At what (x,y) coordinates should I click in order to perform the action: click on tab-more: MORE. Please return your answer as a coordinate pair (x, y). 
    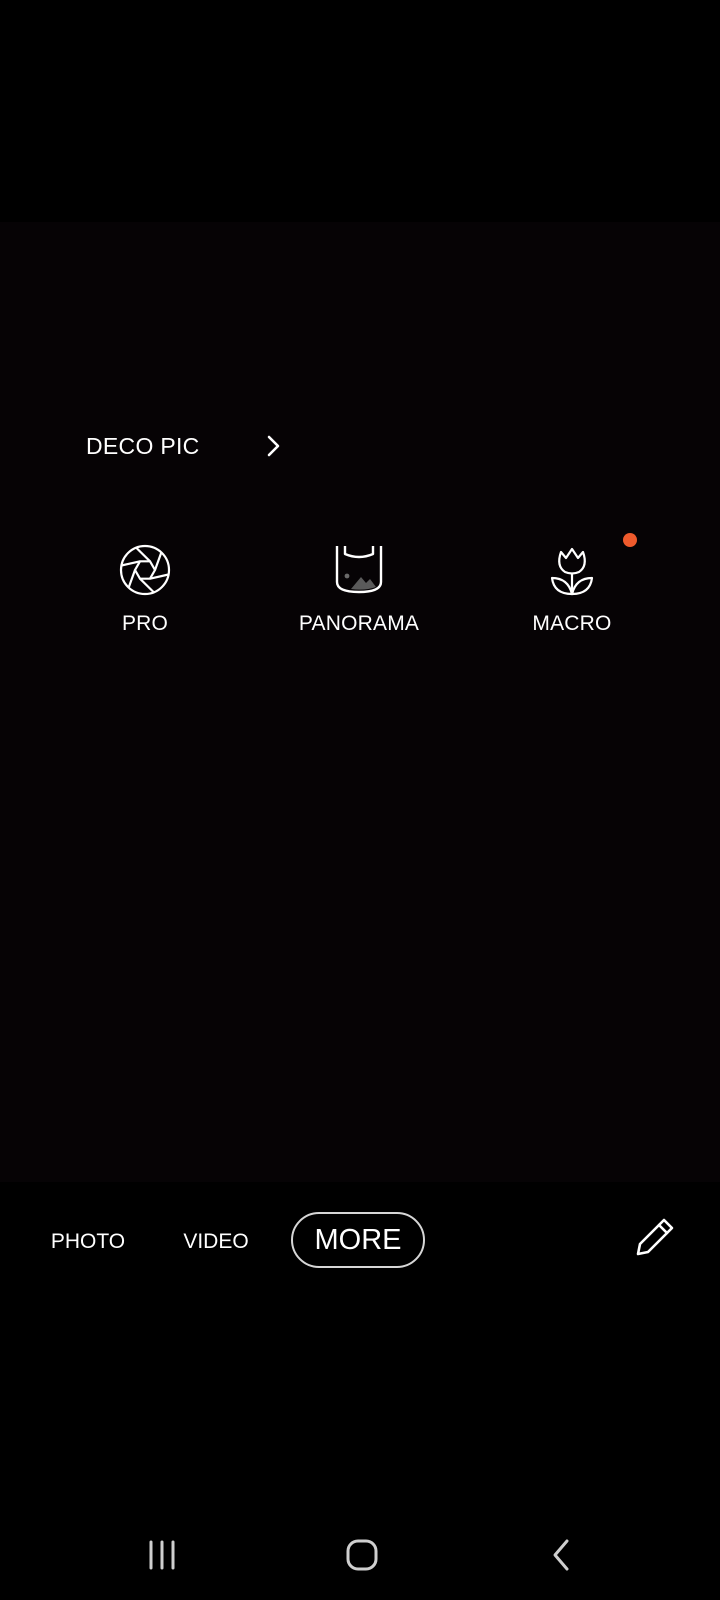
    Looking at the image, I should click on (358, 1240).